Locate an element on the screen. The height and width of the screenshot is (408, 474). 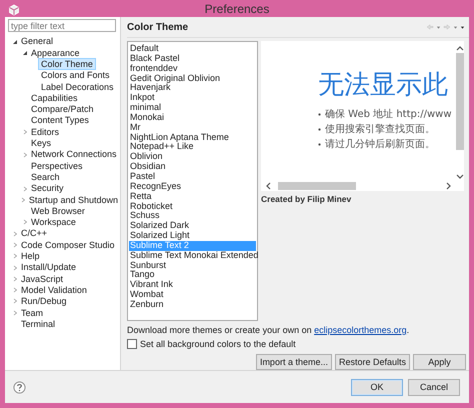
tree-item: Team is located at coordinates (32, 313).